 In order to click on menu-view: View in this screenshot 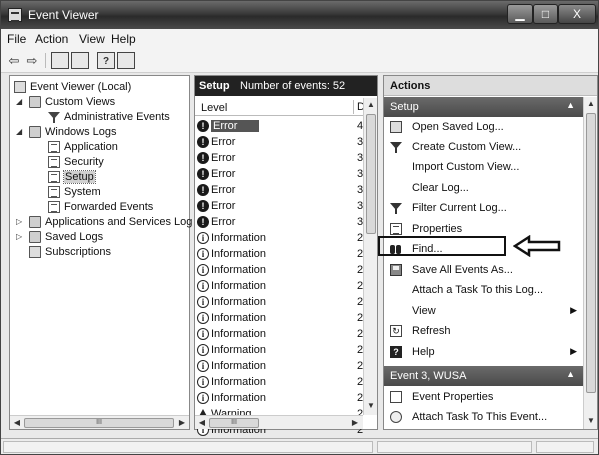, I will do `click(92, 39)`.